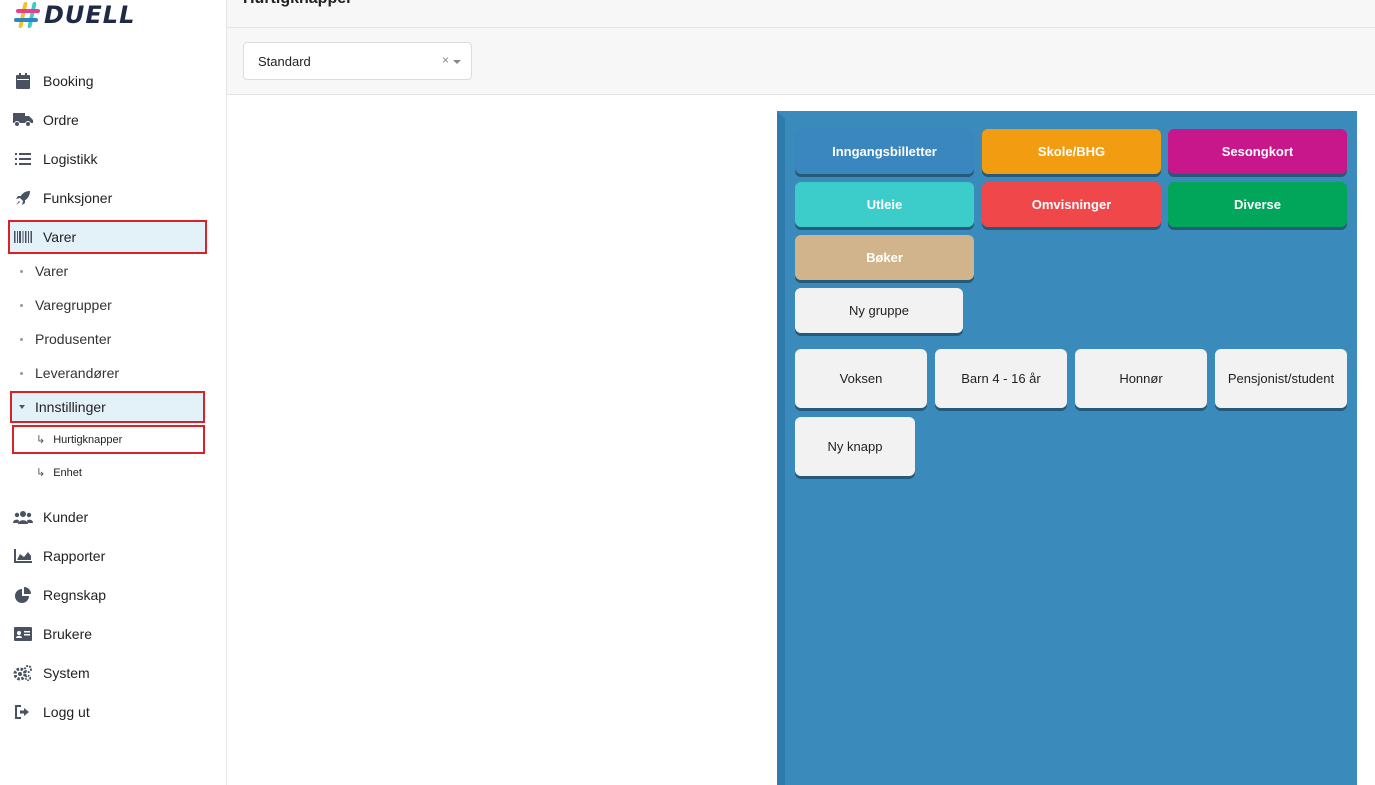 Image resolution: width=1375 pixels, height=785 pixels. What do you see at coordinates (23, 673) in the screenshot?
I see `cogs-icon` at bounding box center [23, 673].